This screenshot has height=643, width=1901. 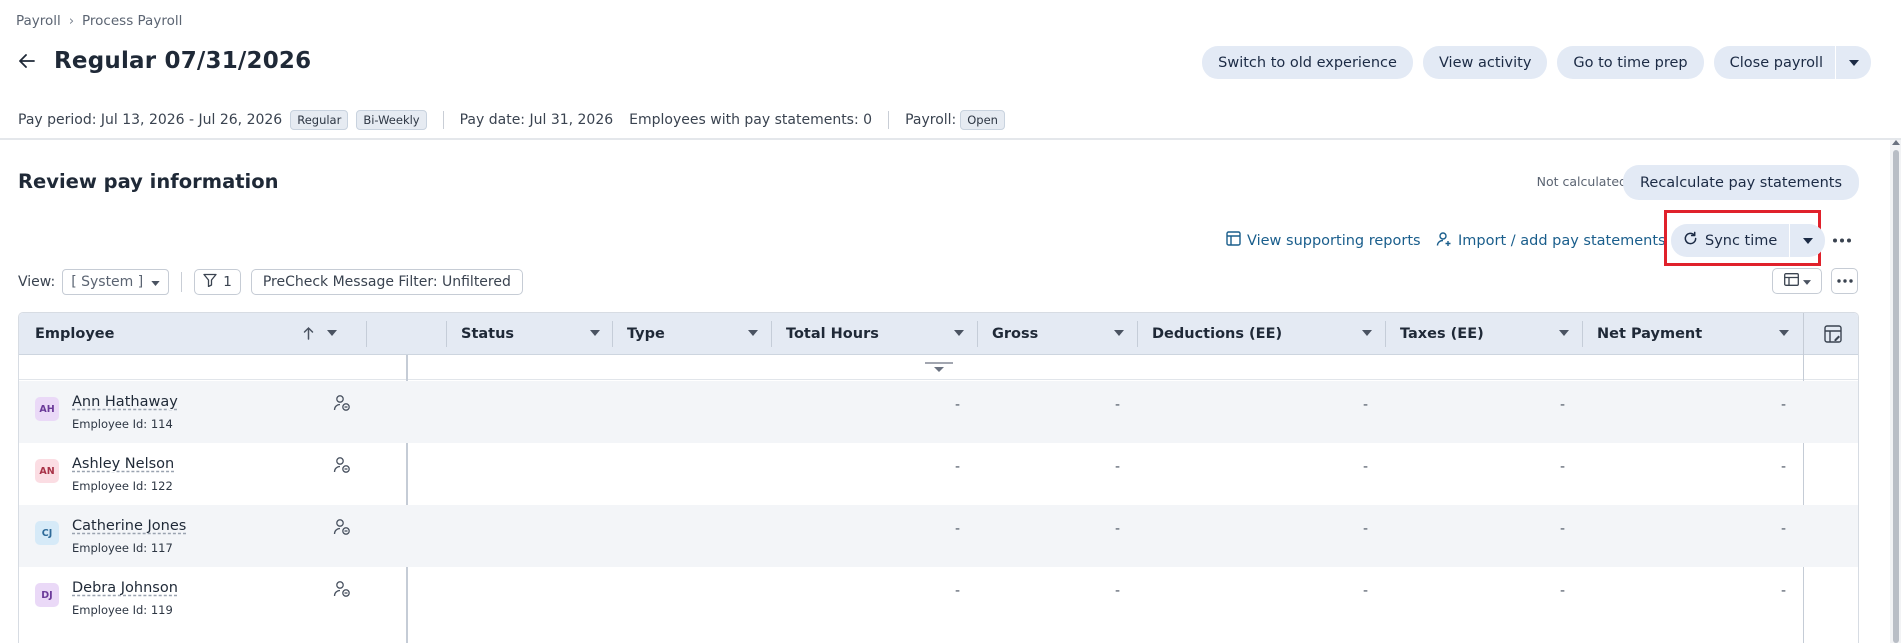 What do you see at coordinates (1740, 182) in the screenshot?
I see `recalculate-pay-statements-button: Recalculate pay statements` at bounding box center [1740, 182].